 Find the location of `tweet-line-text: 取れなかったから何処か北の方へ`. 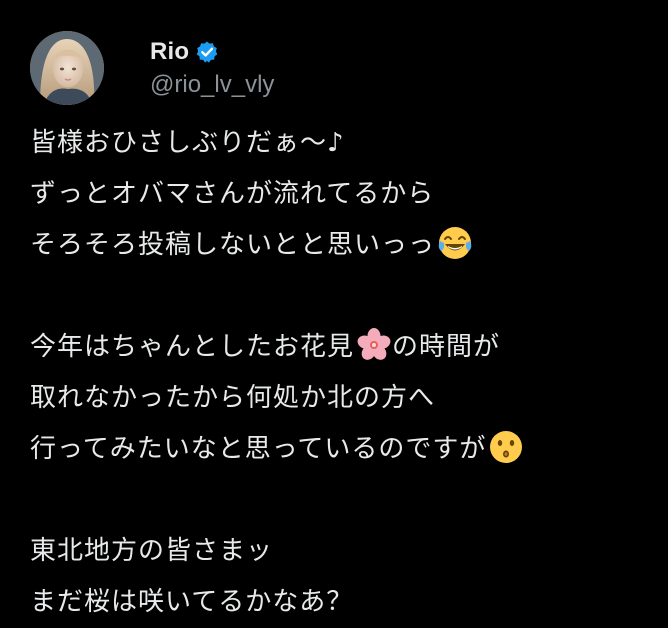

tweet-line-text: 取れなかったから何処か北の方へ is located at coordinates (233, 398).